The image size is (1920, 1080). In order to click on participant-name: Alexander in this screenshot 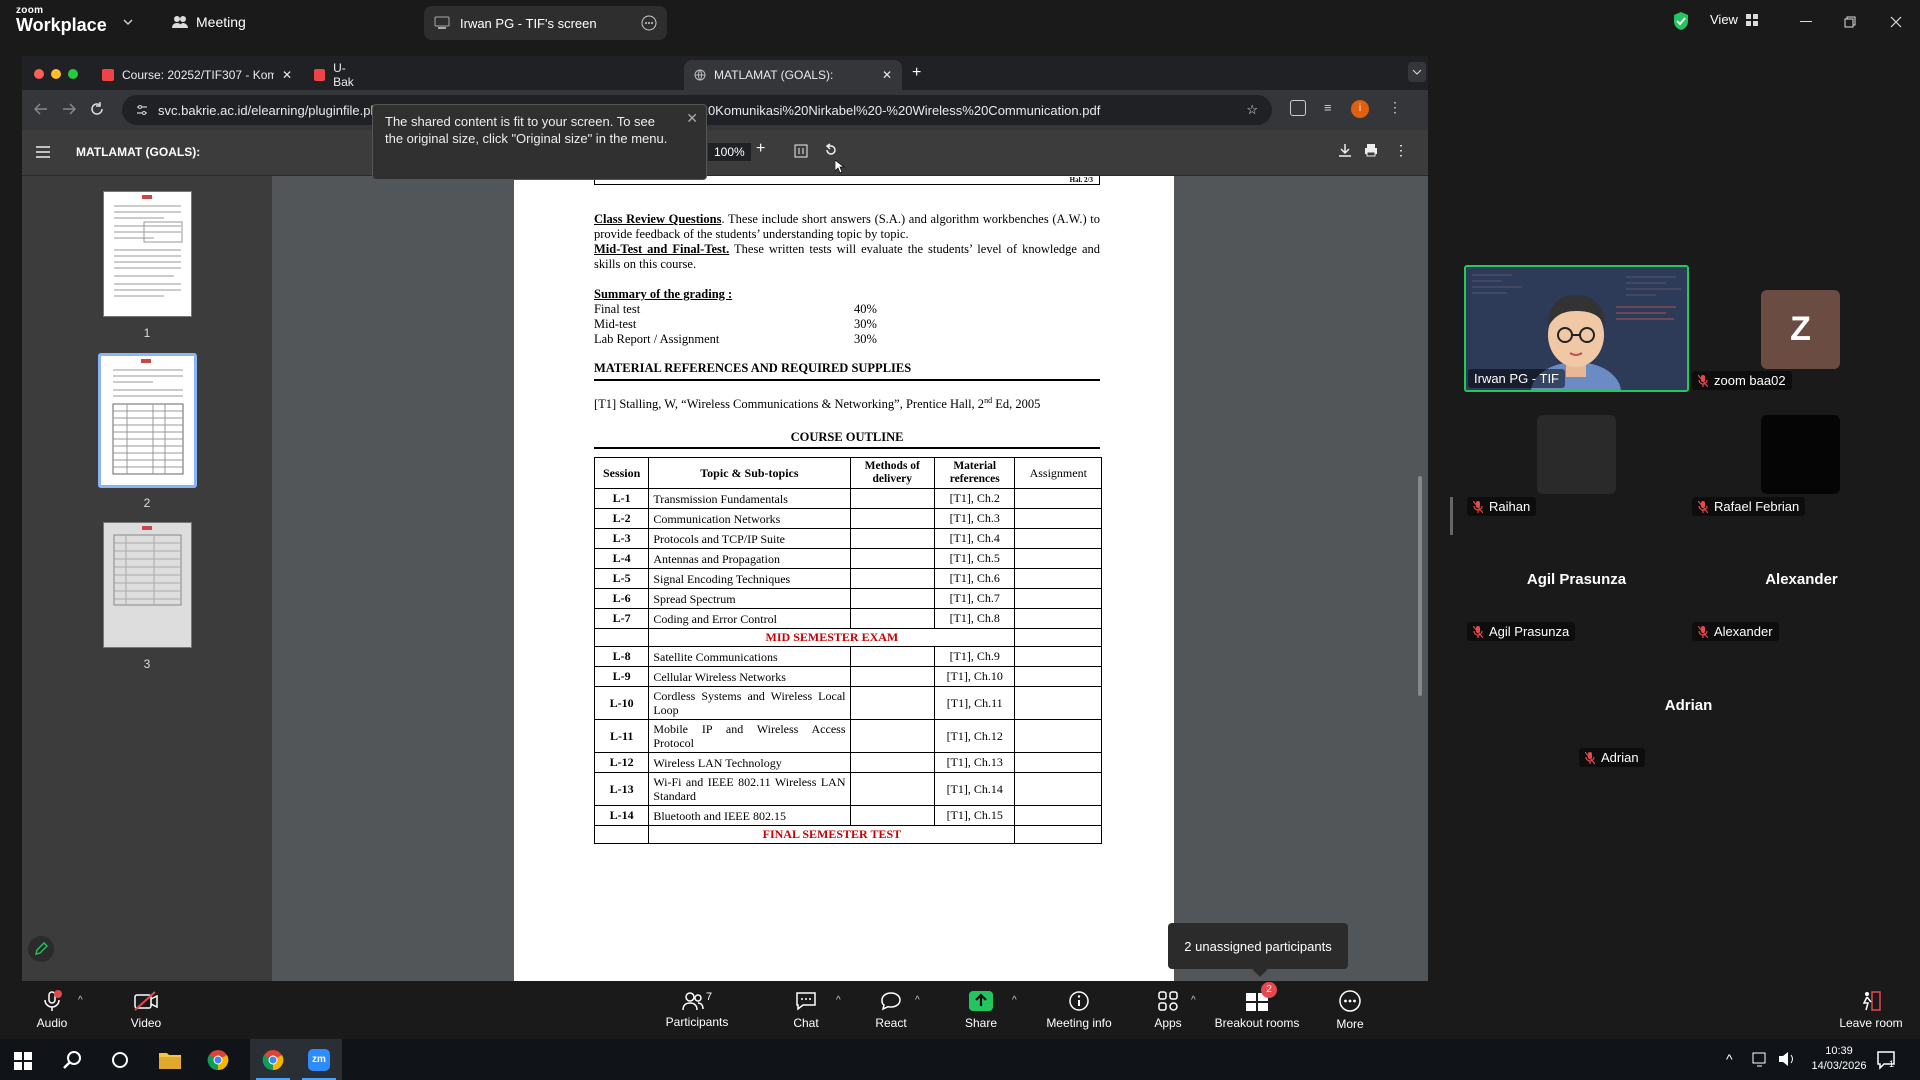, I will do `click(1735, 631)`.